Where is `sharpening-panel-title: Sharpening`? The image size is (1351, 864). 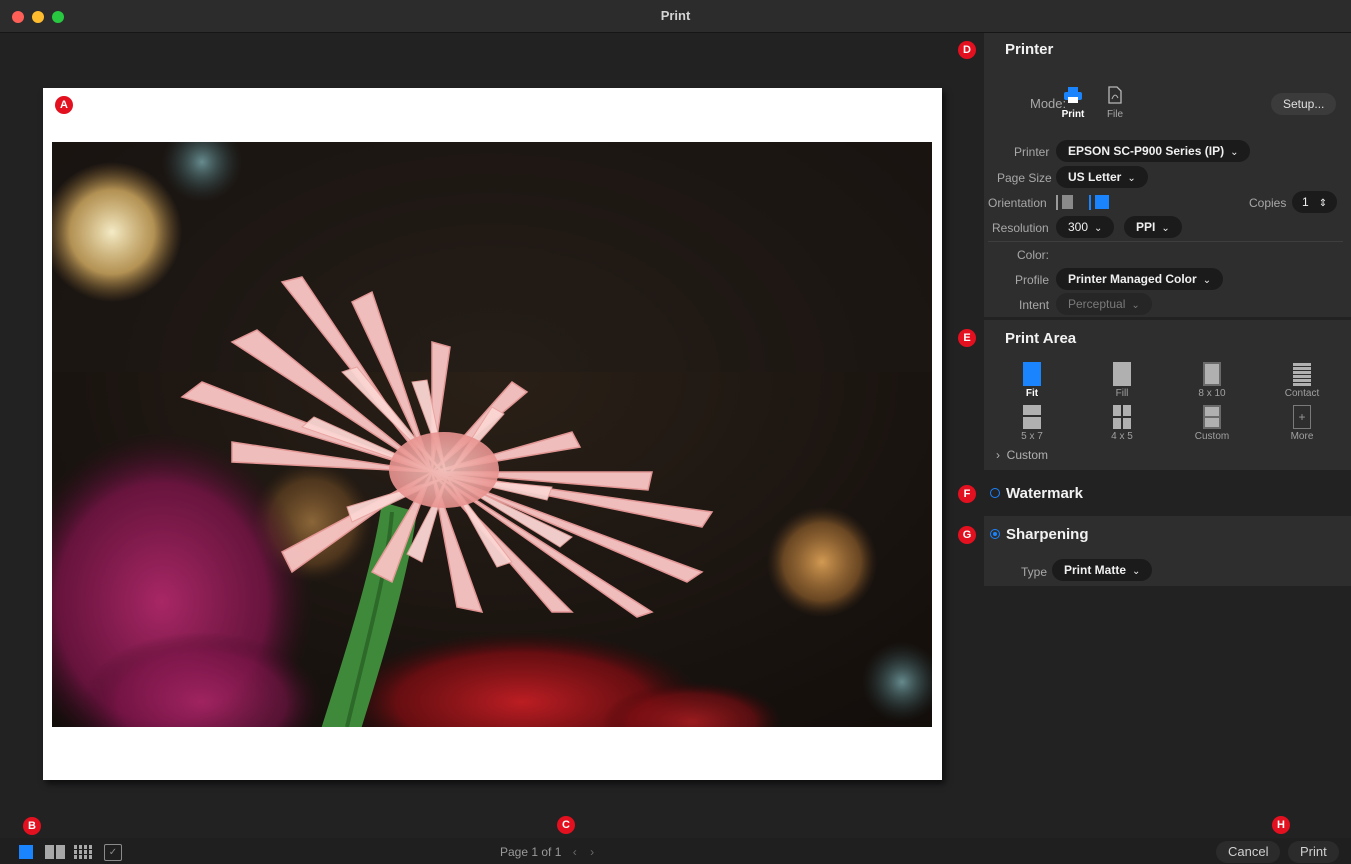 sharpening-panel-title: Sharpening is located at coordinates (1047, 534).